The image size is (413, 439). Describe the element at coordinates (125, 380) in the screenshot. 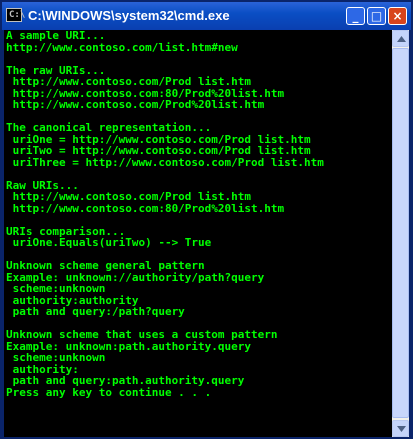

I see `console-line: path and query:path.authority.query` at that location.